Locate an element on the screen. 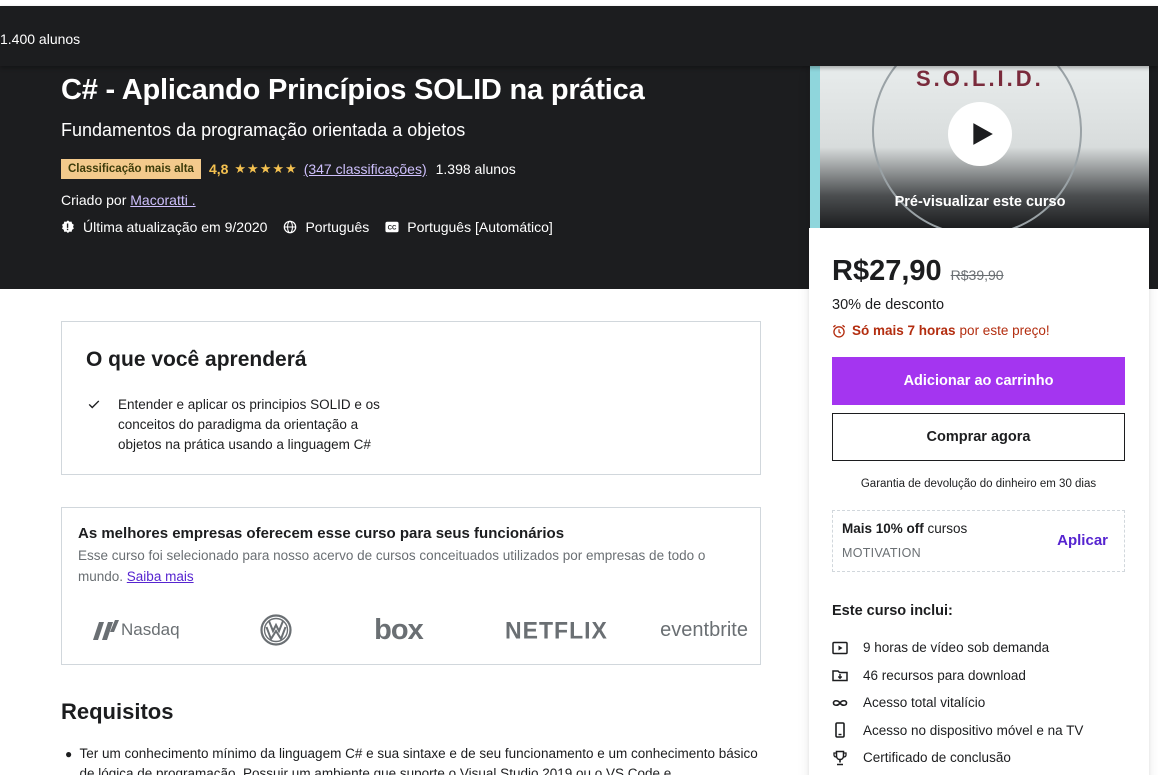 This screenshot has height=775, width=1158. timer-rest: por este preço! is located at coordinates (1004, 330).